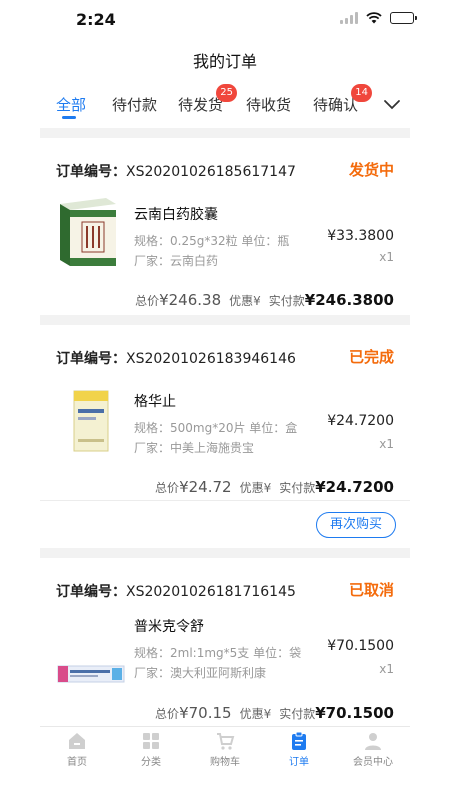 Image resolution: width=450 pixels, height=800 pixels. I want to click on order-status: 已完成, so click(371, 357).